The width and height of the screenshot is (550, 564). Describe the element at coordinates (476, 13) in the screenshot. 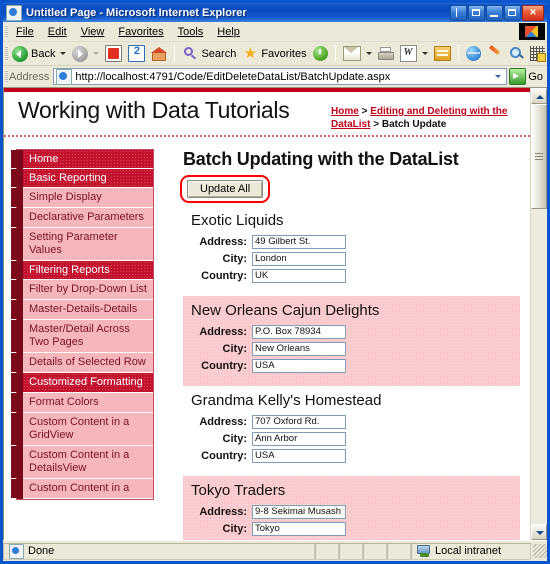

I see `restore-down-button` at that location.